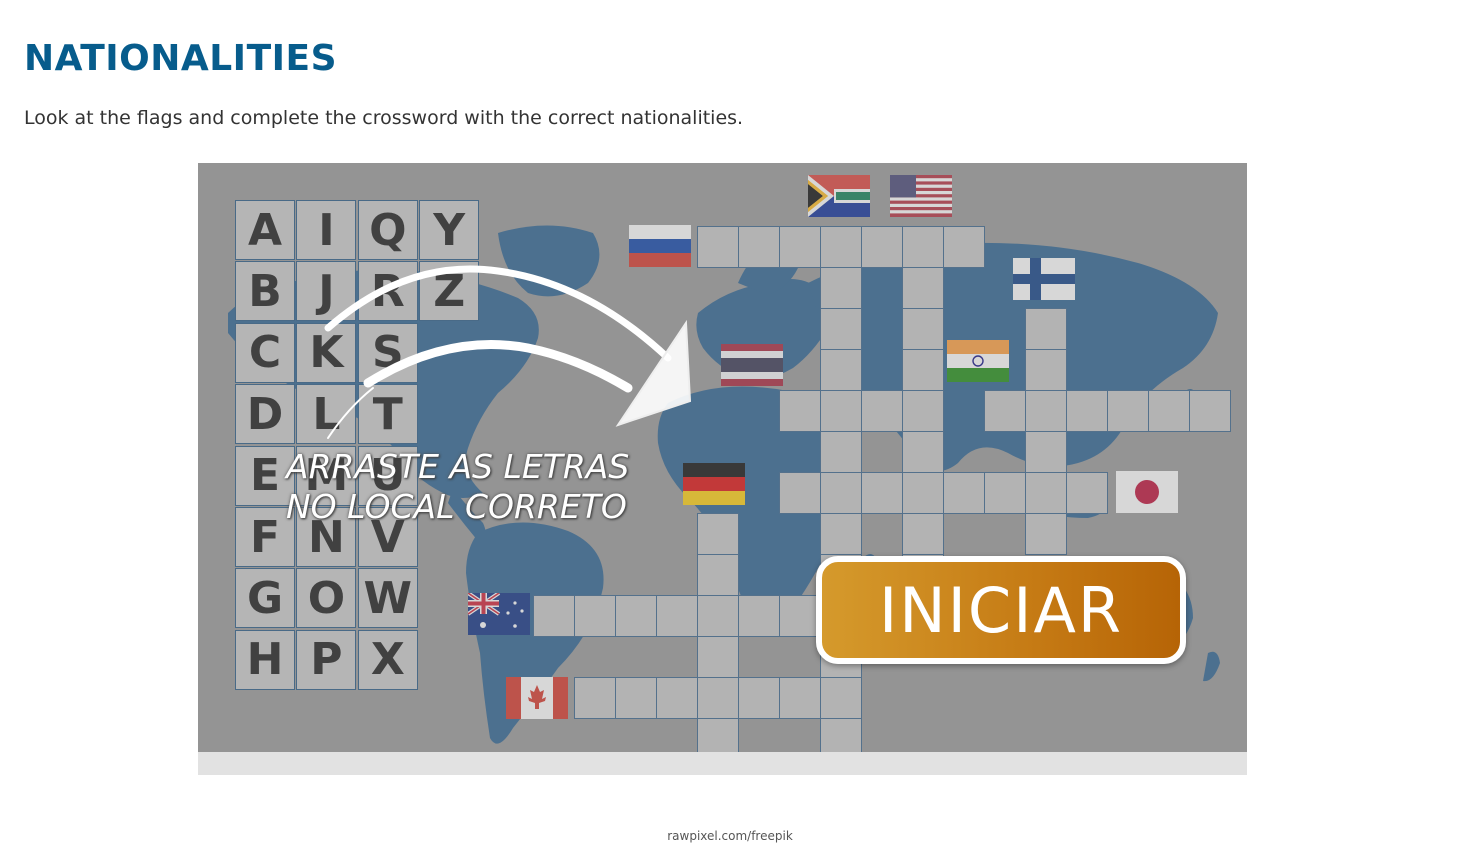  I want to click on thailand-flag, so click(752, 365).